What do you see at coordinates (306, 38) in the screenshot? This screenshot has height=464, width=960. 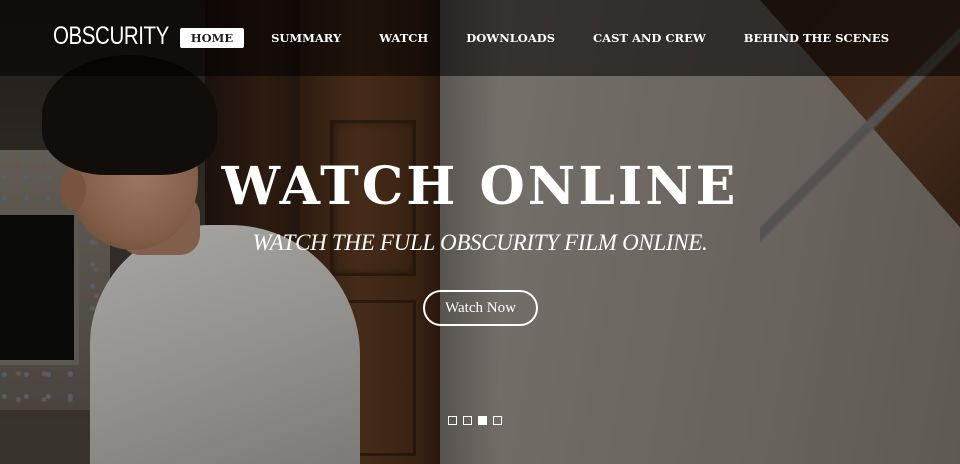 I see `nav-item-summary: SUMMARY` at bounding box center [306, 38].